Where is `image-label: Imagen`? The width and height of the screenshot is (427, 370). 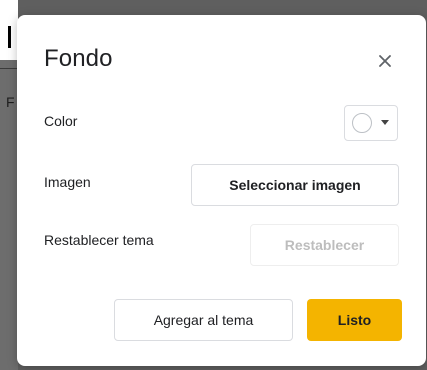
image-label: Imagen is located at coordinates (67, 182).